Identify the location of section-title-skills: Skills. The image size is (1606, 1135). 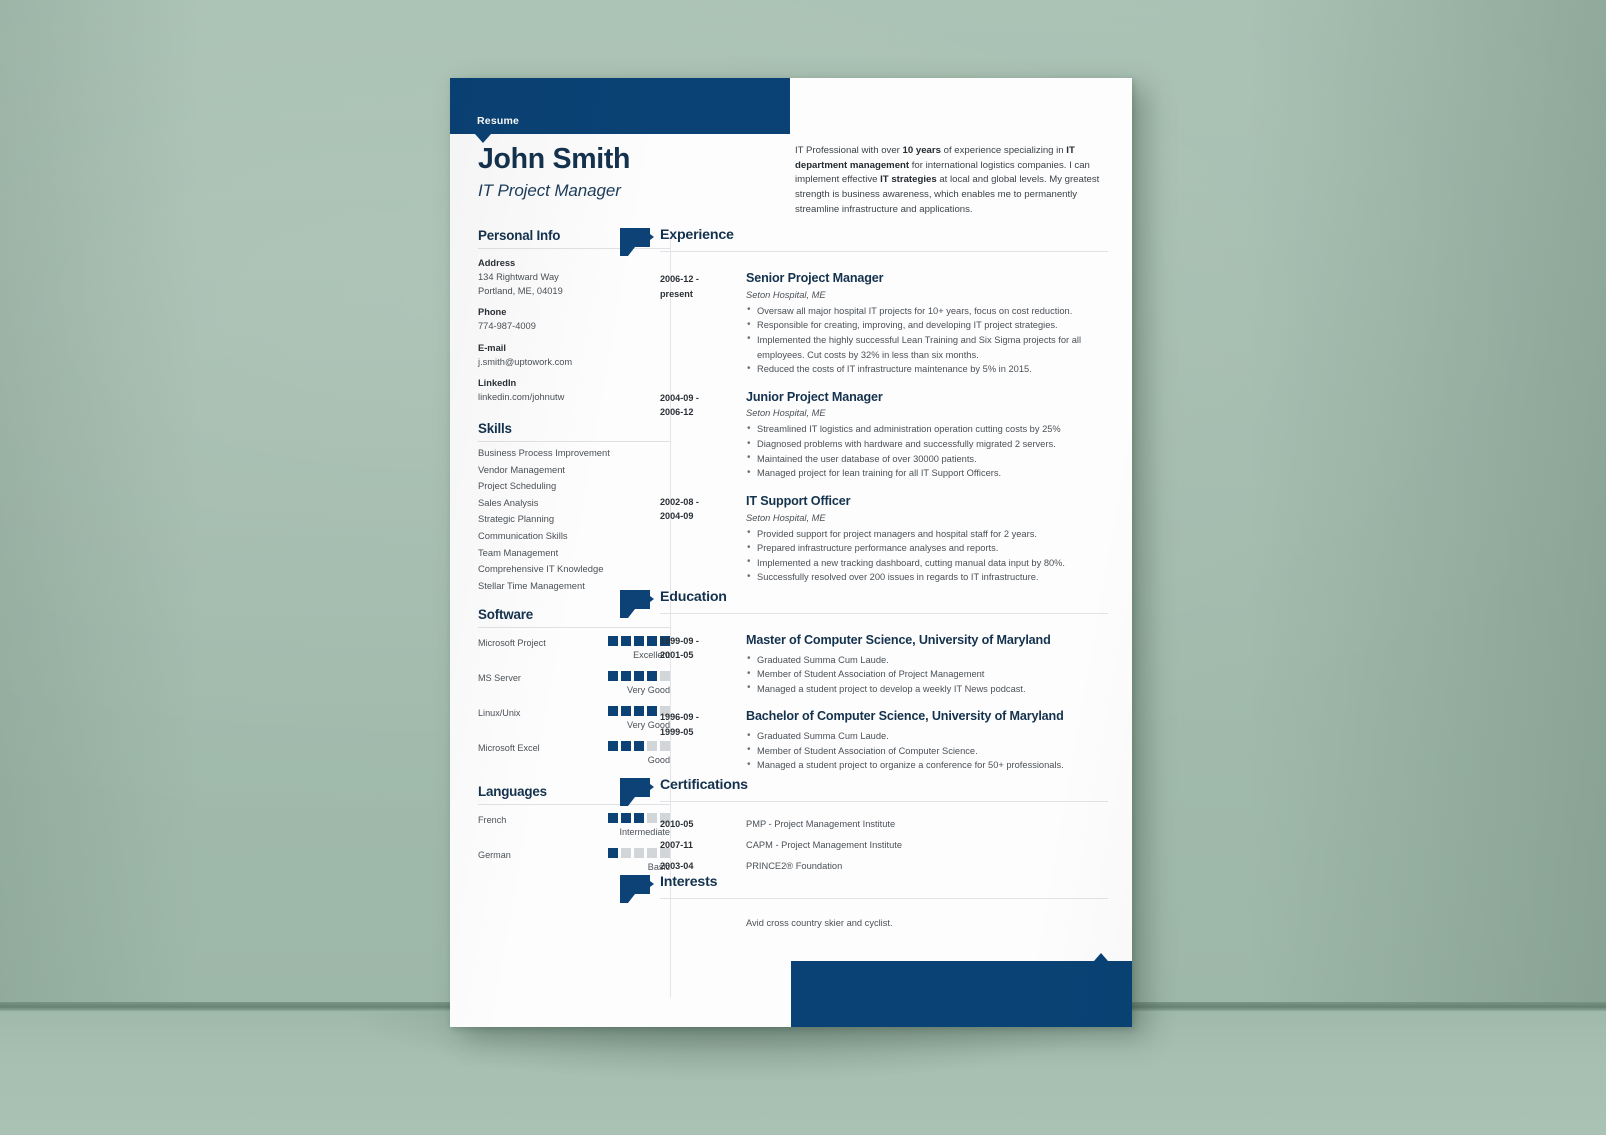
(495, 428).